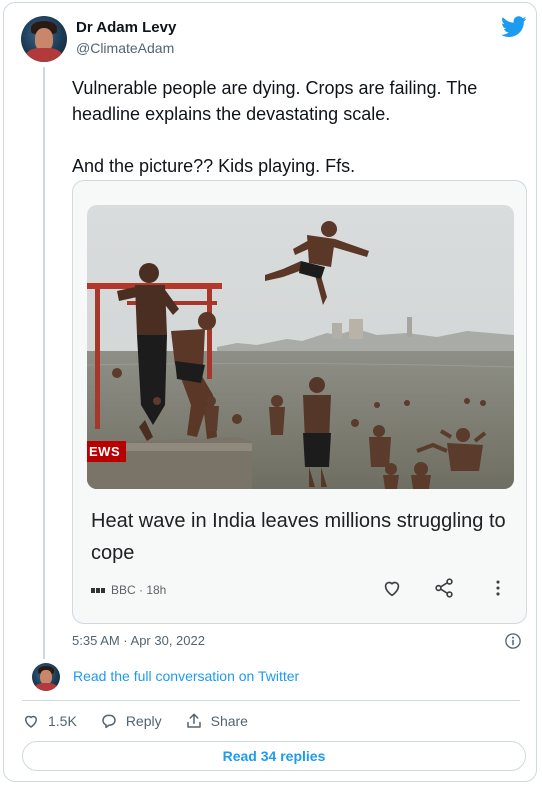 Image resolution: width=542 pixels, height=787 pixels. I want to click on author-name: Dr Adam Levy, so click(126, 27).